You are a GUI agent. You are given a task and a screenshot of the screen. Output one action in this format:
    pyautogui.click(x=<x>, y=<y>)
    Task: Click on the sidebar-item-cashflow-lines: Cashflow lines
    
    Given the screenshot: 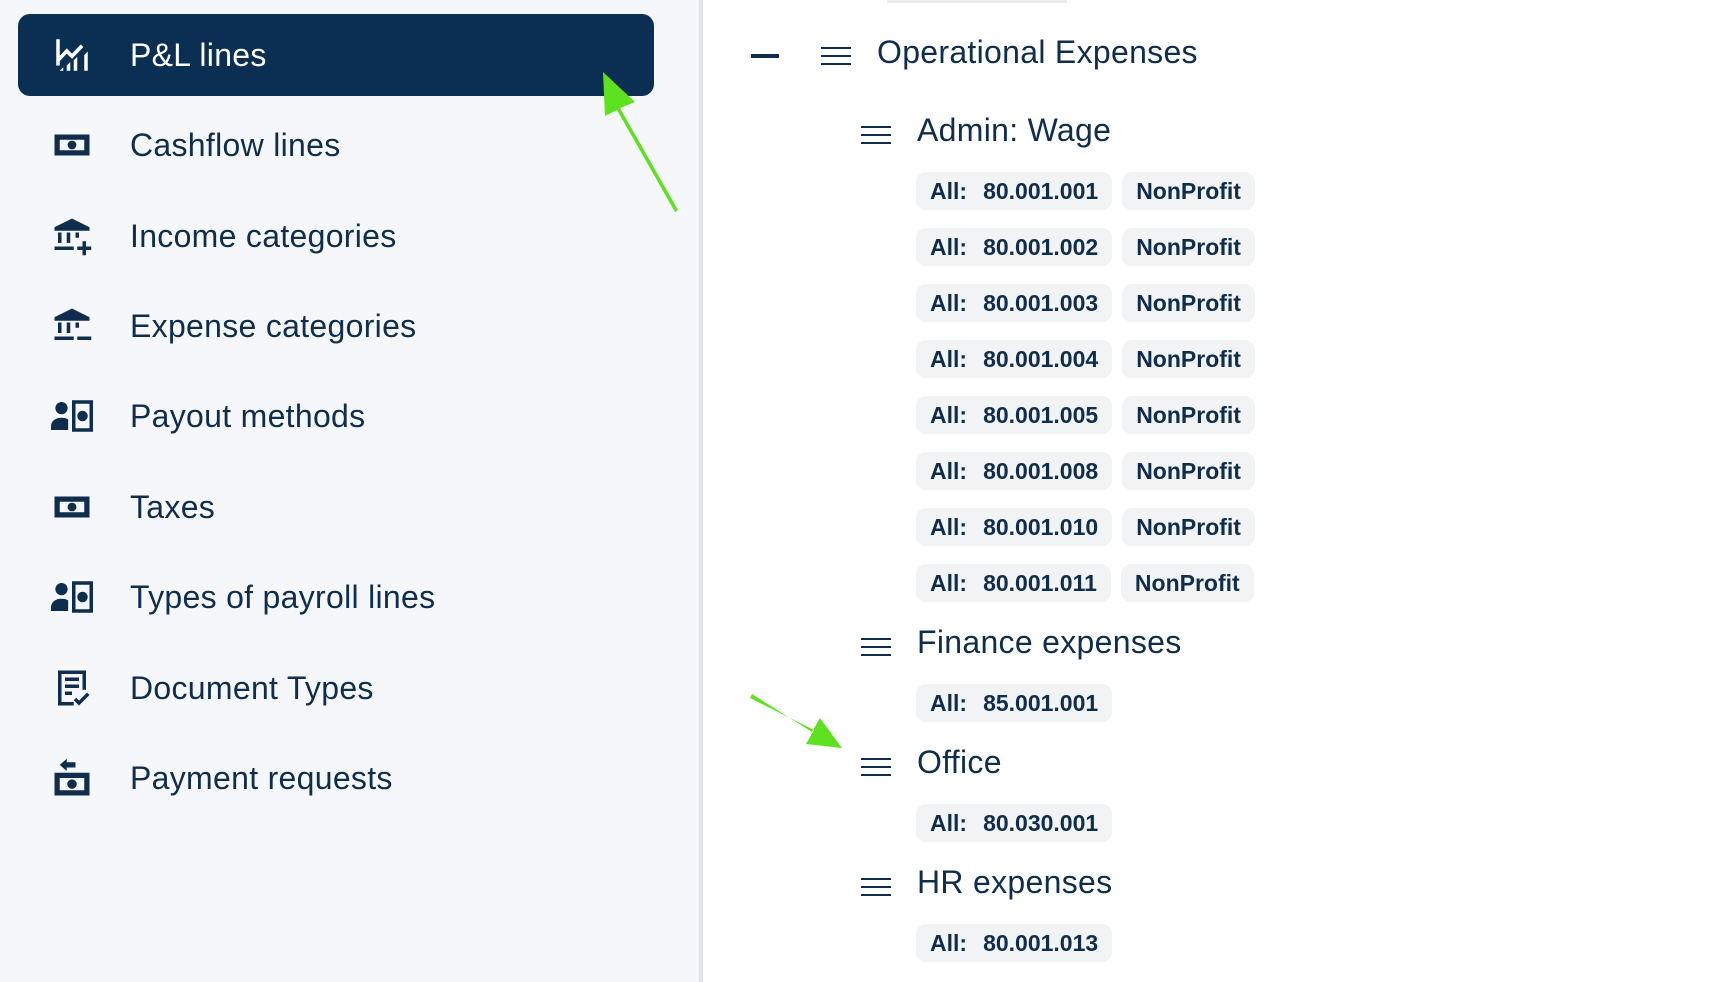 What is the action you would take?
    pyautogui.click(x=336, y=145)
    